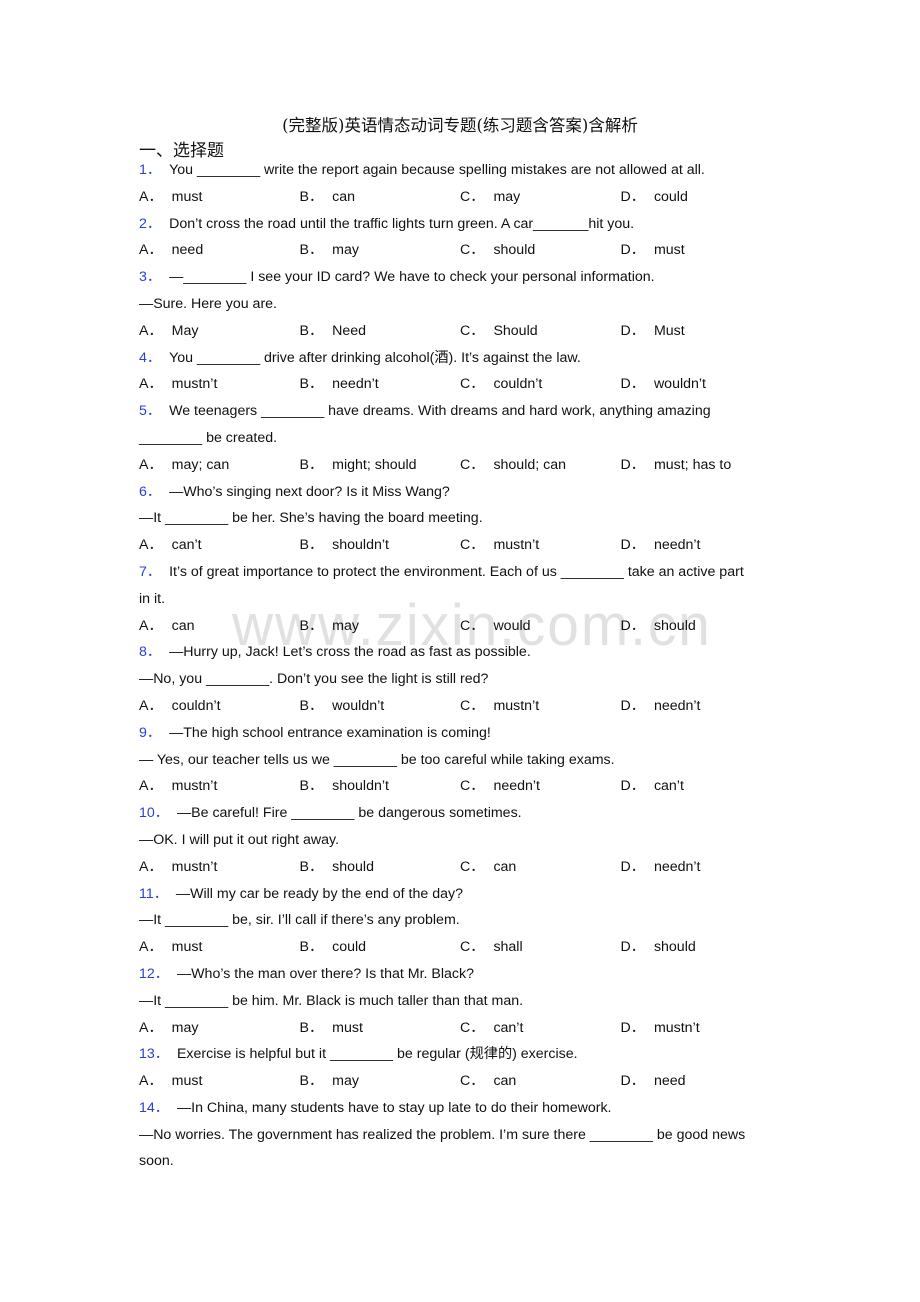 The image size is (920, 1302). Describe the element at coordinates (515, 330) in the screenshot. I see `option-text: Should` at that location.